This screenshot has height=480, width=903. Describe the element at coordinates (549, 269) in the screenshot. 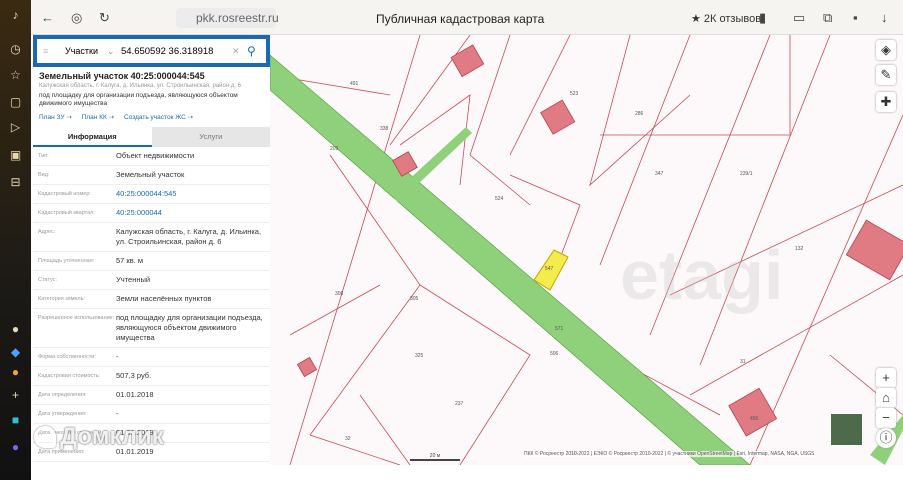

I see `parcel-number: 547` at that location.